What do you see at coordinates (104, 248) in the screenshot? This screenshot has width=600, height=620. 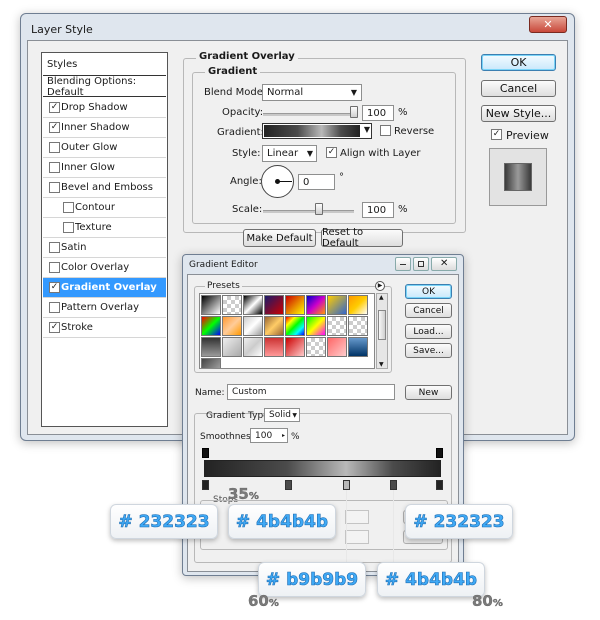 I see `sidebar-item-satin: Satin` at bounding box center [104, 248].